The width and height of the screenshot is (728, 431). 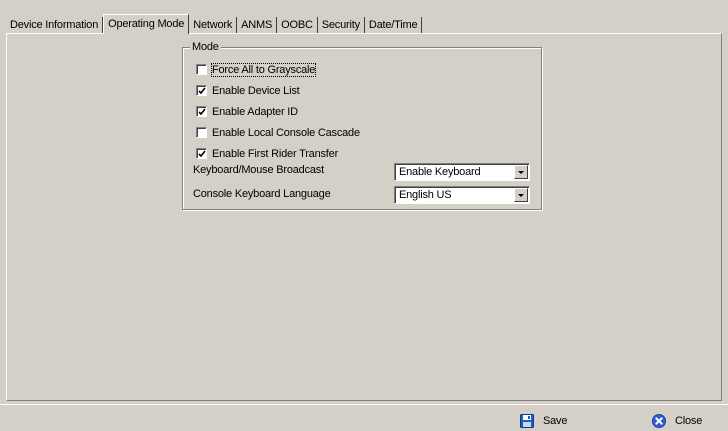 What do you see at coordinates (205, 47) in the screenshot?
I see `mode-group-title: Mode` at bounding box center [205, 47].